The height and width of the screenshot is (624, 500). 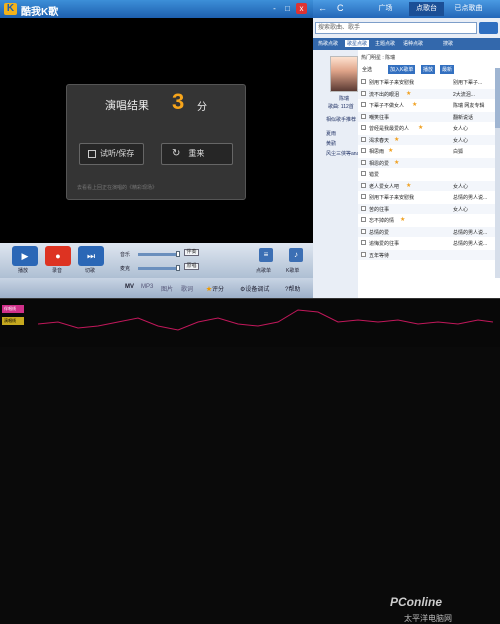 I want to click on right-tabbar: ← C 广场 点歌台 已点歌曲, so click(x=406, y=9).